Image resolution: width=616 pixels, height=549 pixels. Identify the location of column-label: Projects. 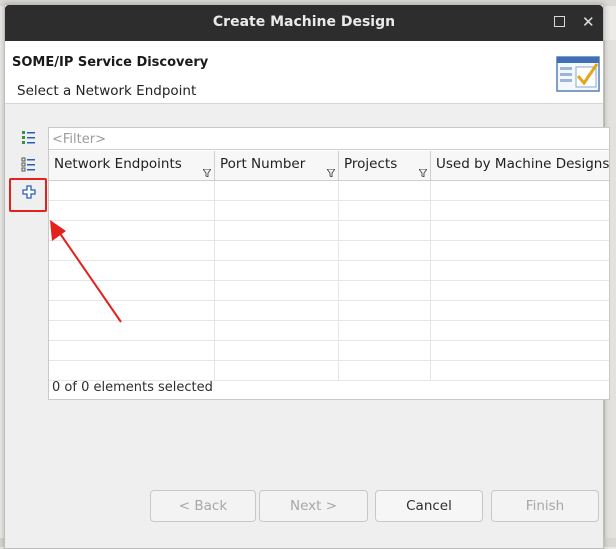
(371, 164).